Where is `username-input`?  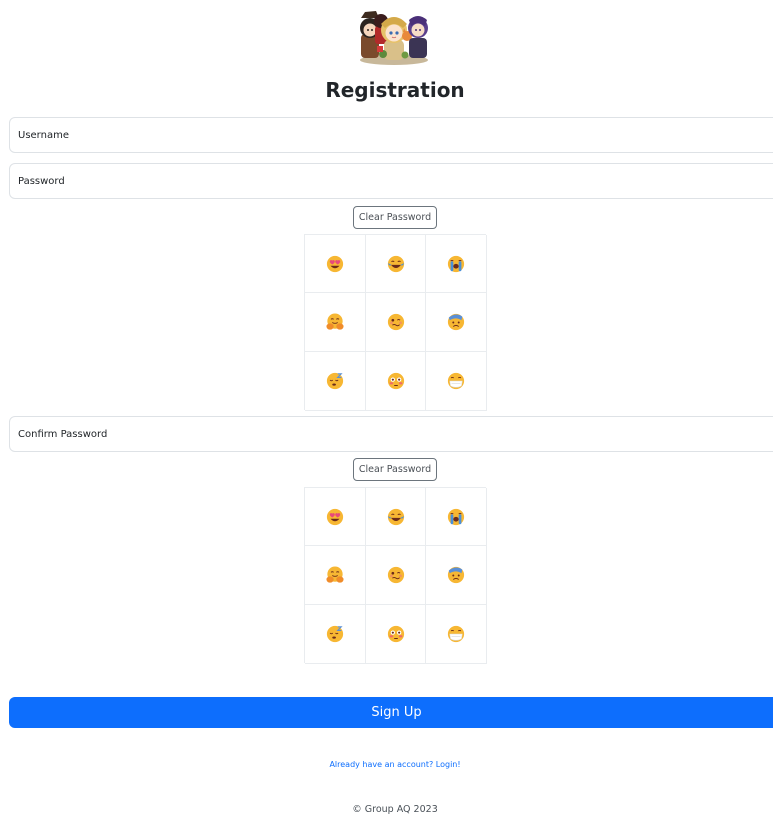 username-input is located at coordinates (391, 135).